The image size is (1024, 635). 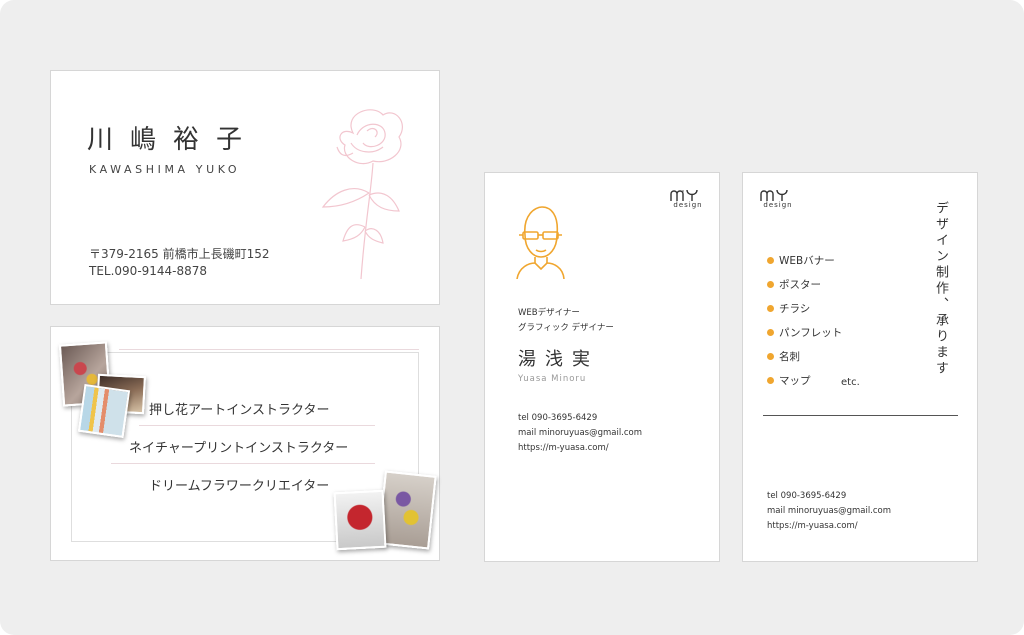 What do you see at coordinates (566, 328) in the screenshot?
I see `job-title: グラフィック デザイナー` at bounding box center [566, 328].